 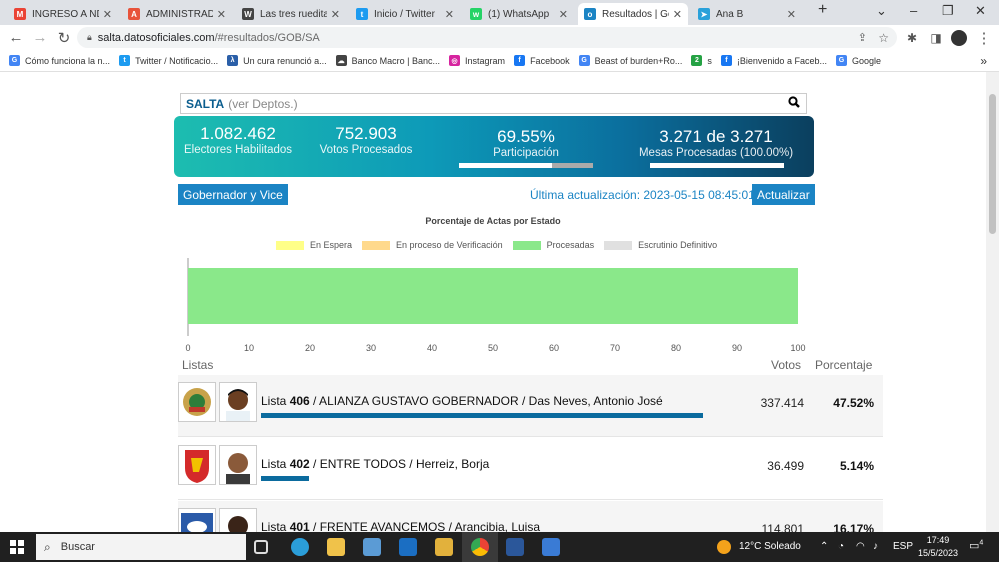 I want to click on list-percentage: 5.14%, so click(x=856, y=466).